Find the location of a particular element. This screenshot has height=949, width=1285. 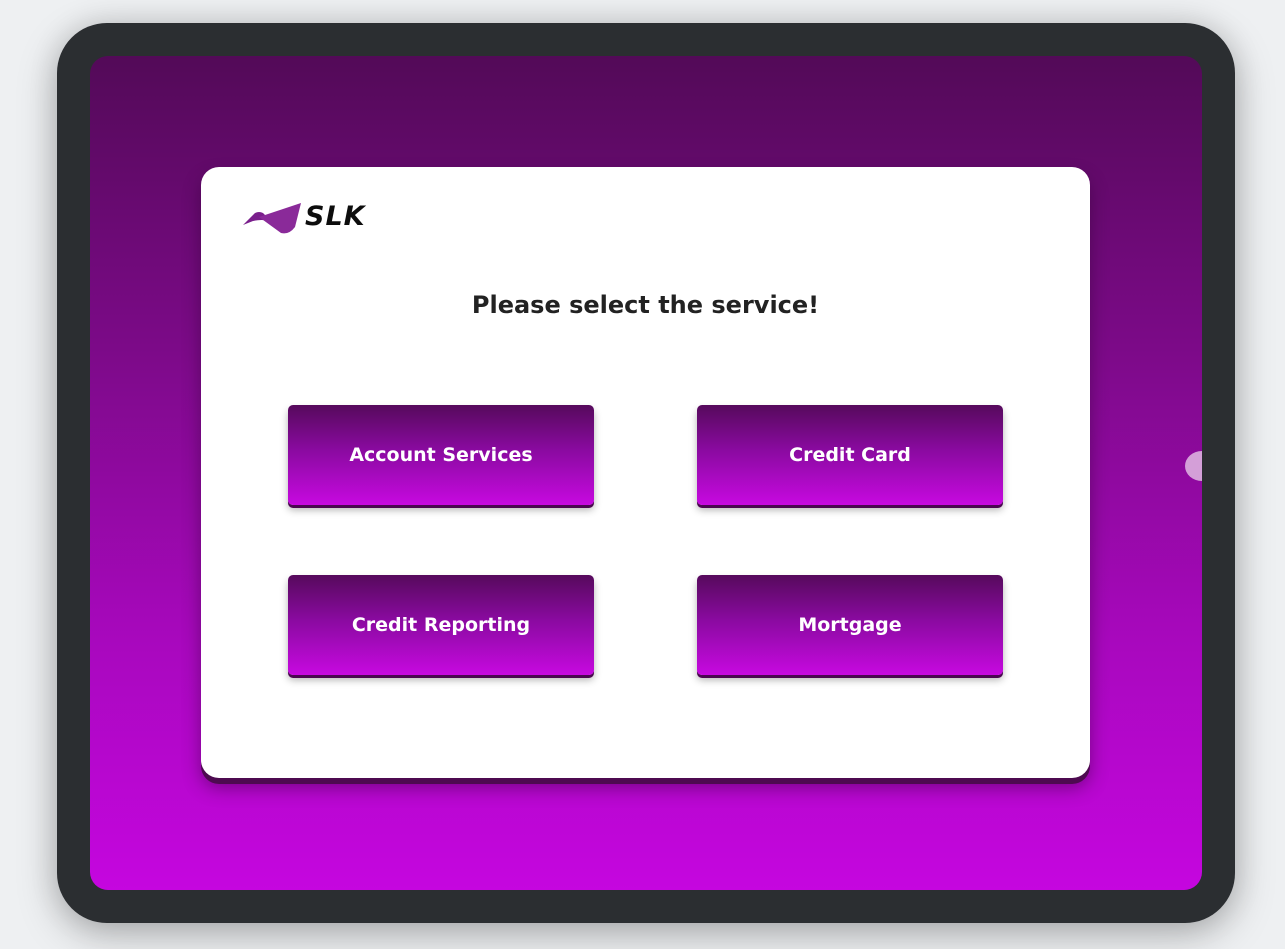

account-services-button: Account Services is located at coordinates (441, 455).